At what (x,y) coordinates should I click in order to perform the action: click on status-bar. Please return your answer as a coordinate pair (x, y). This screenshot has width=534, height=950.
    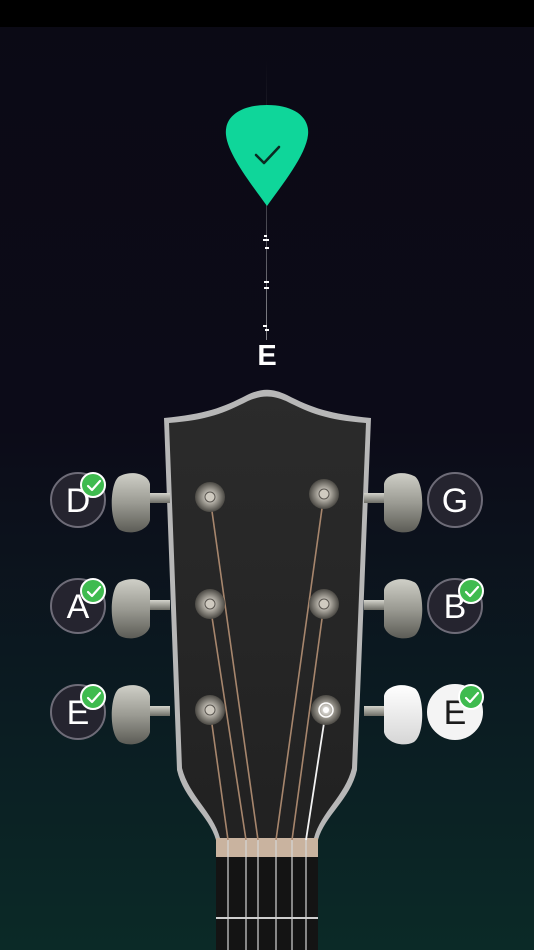
    Looking at the image, I should click on (267, 13).